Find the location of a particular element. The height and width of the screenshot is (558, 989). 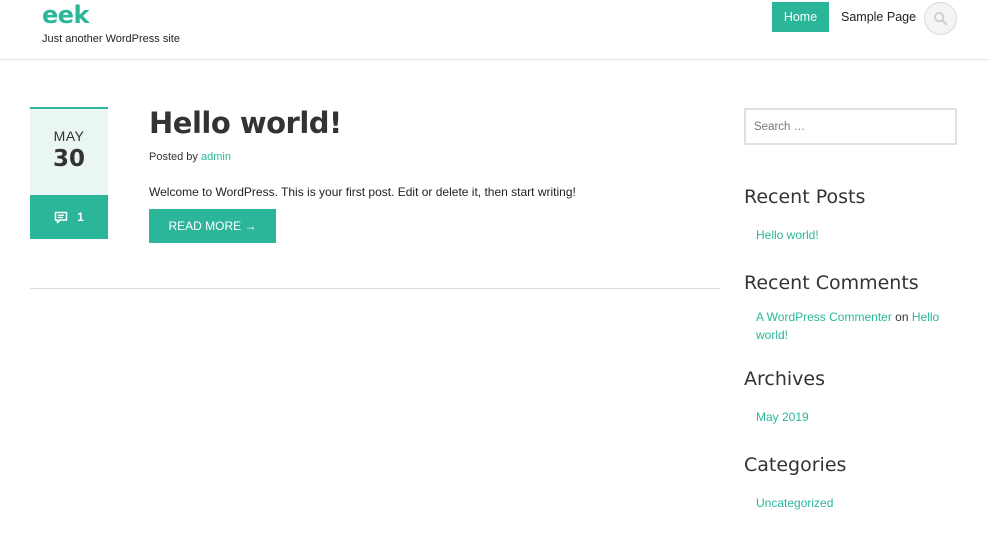

recent-comment-item: A WordPress Commenter on Hello world! is located at coordinates (858, 326).